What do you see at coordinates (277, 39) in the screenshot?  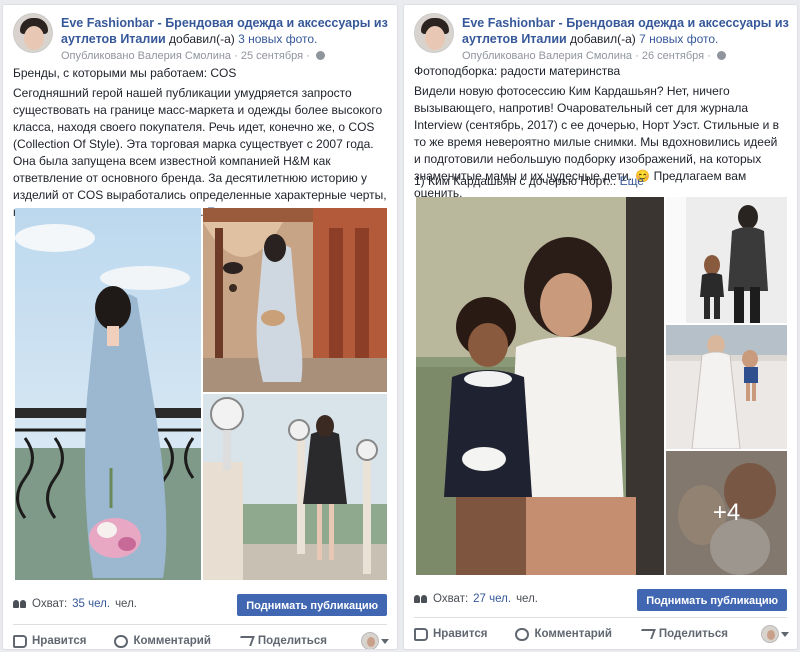 I see `photos-link: 3 новых фото.` at bounding box center [277, 39].